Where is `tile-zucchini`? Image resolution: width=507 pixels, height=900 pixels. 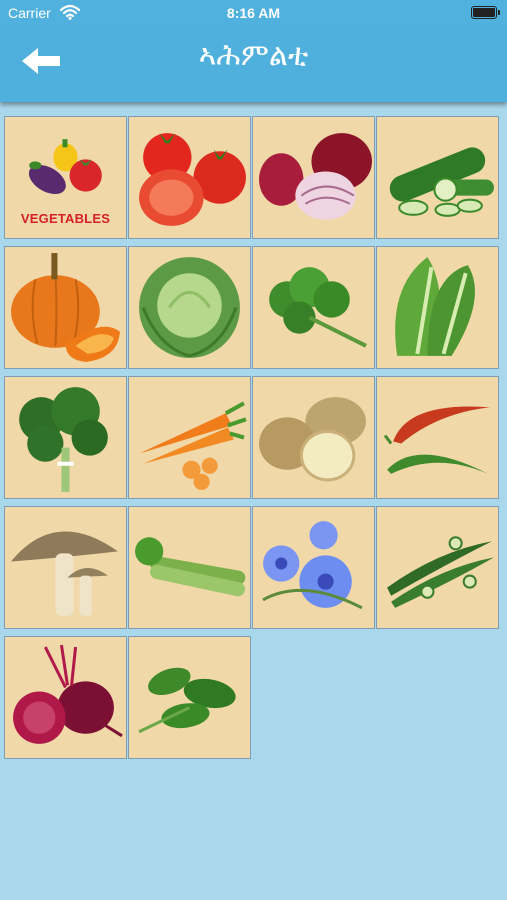
tile-zucchini is located at coordinates (437, 177).